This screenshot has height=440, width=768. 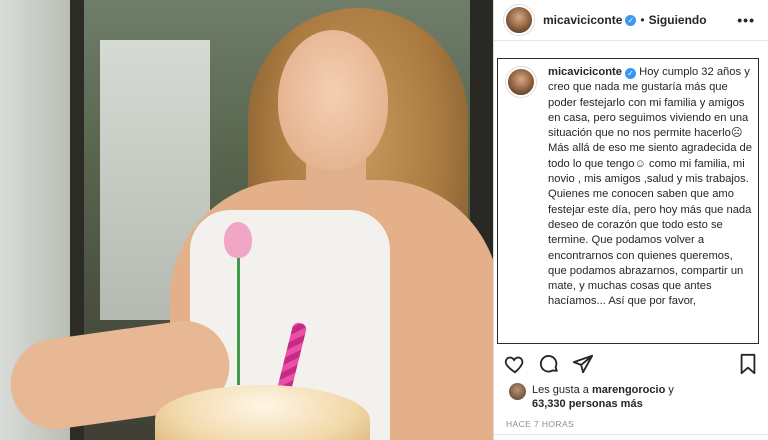 I want to click on photo-rose-stem, so click(x=238, y=320).